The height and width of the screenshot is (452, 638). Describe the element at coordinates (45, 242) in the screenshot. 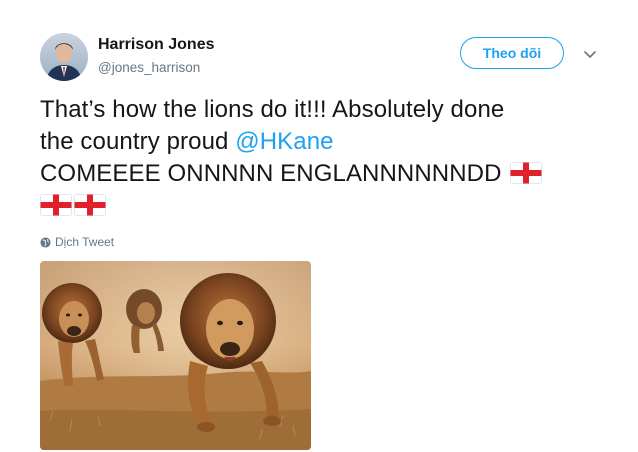

I see `globe-icon` at that location.